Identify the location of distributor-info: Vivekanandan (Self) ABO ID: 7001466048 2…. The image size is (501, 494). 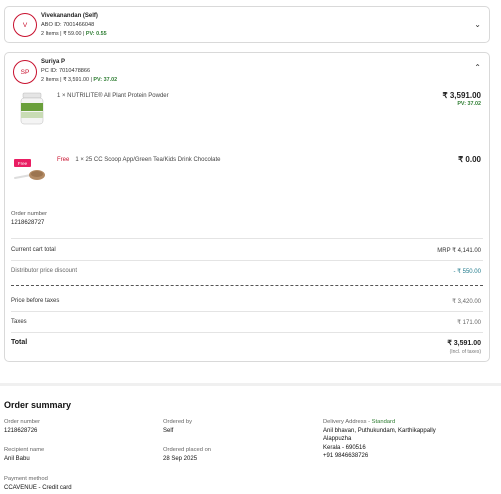
(74, 25).